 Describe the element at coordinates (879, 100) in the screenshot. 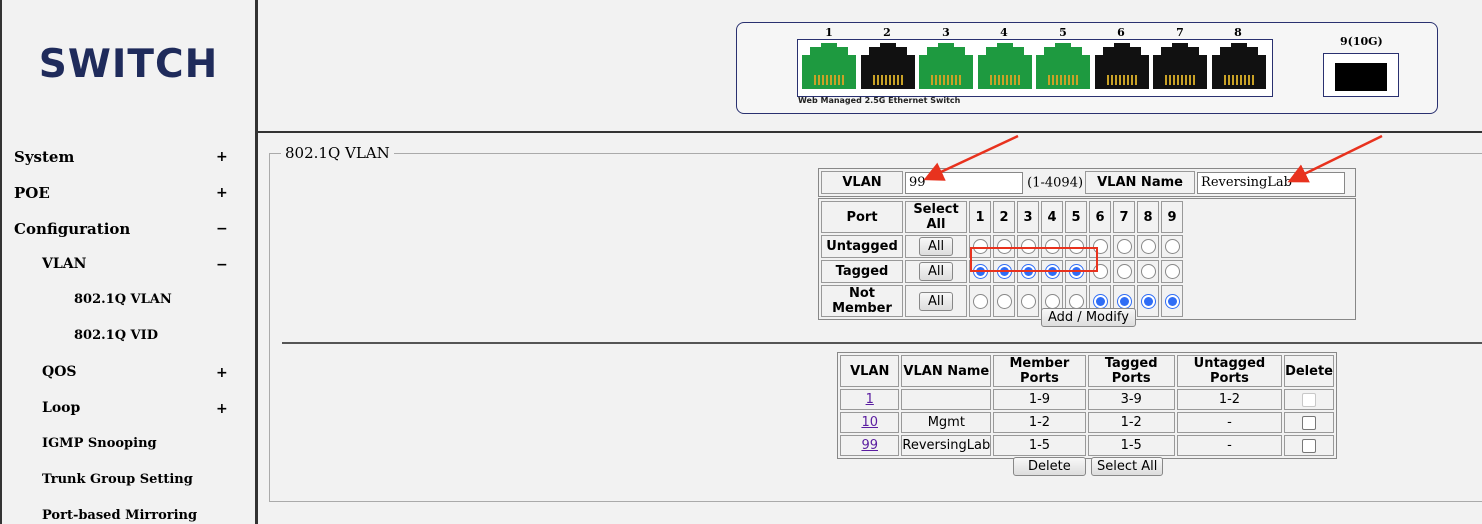

I see `panel-caption: Web Managed 2.5G Ethernet Switch` at that location.